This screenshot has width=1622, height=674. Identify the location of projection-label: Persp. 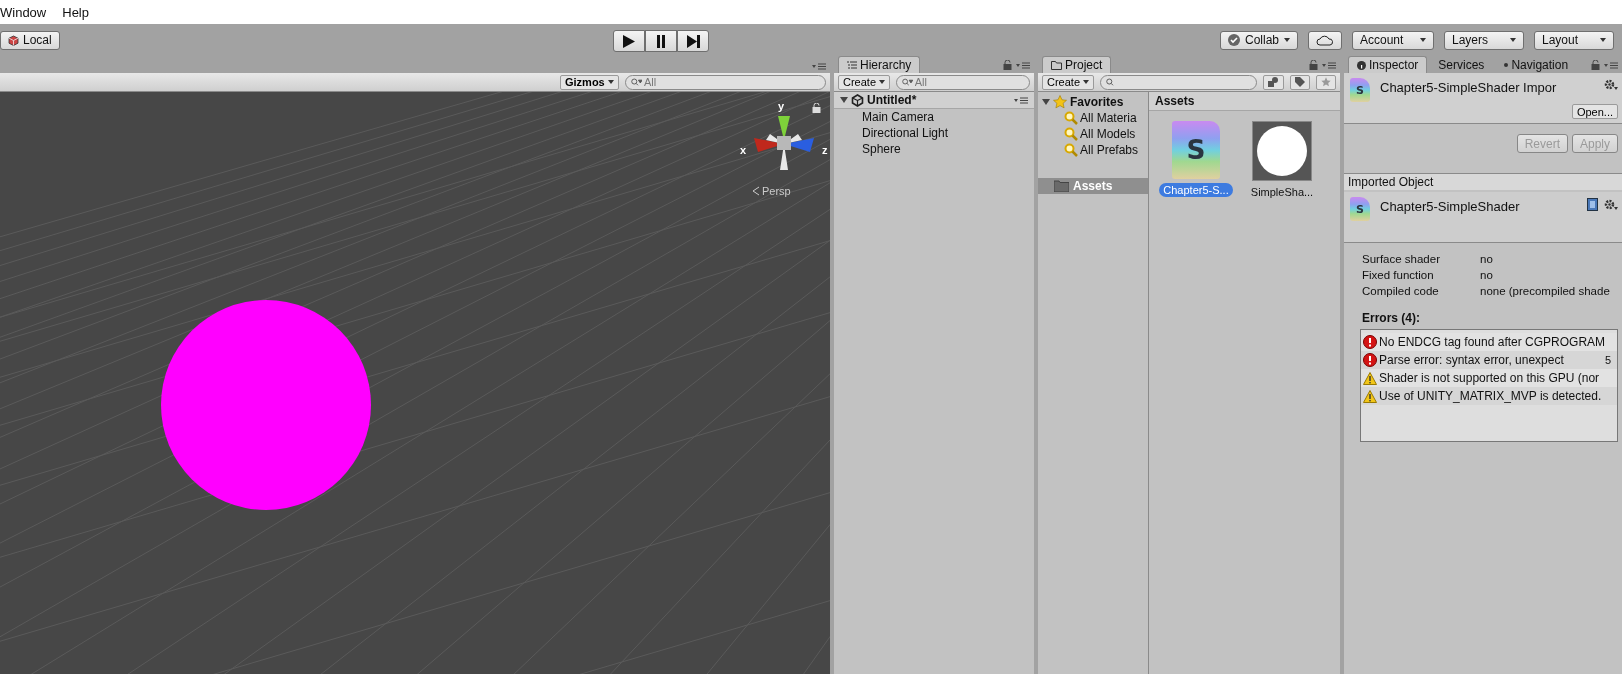
(776, 191).